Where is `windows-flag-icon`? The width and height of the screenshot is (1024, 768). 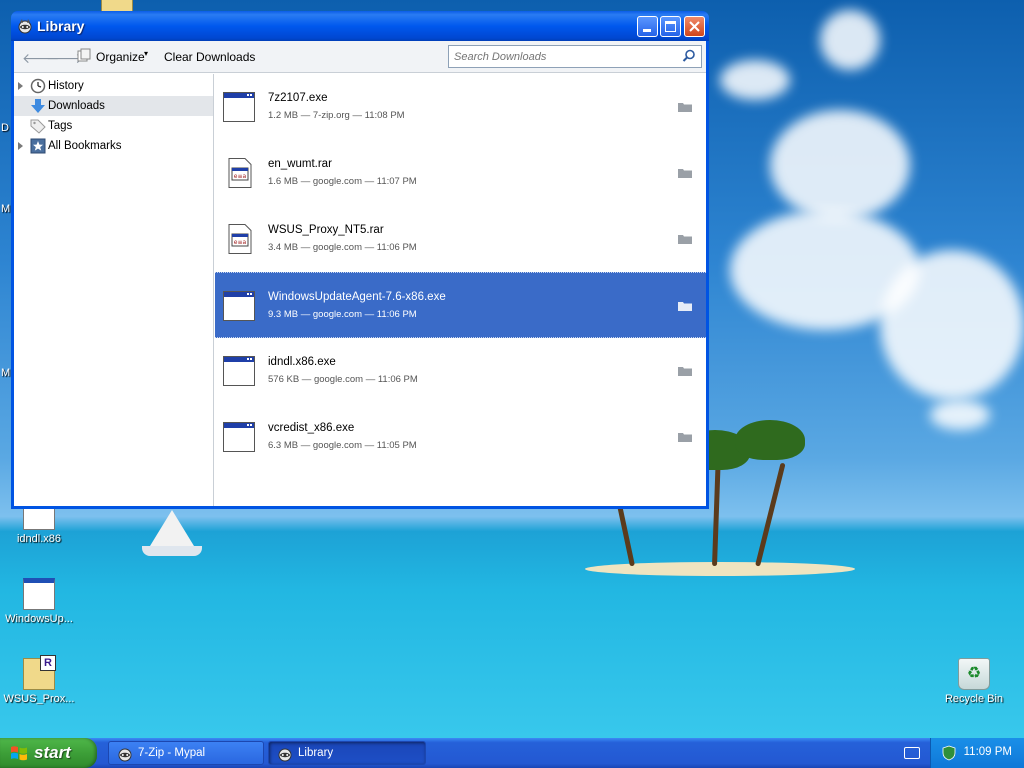 windows-flag-icon is located at coordinates (19, 753).